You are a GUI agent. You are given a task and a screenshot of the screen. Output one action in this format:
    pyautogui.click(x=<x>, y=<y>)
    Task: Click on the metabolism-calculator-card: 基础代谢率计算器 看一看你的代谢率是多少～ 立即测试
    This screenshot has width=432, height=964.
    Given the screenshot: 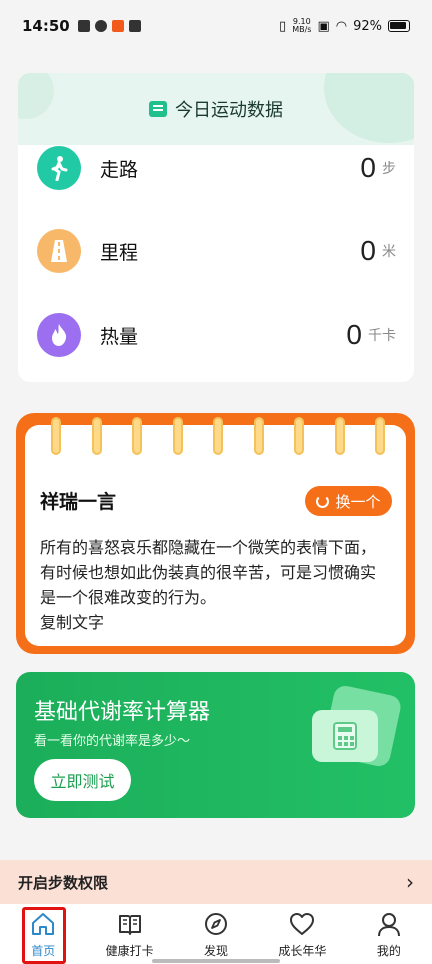 What is the action you would take?
    pyautogui.click(x=215, y=745)
    